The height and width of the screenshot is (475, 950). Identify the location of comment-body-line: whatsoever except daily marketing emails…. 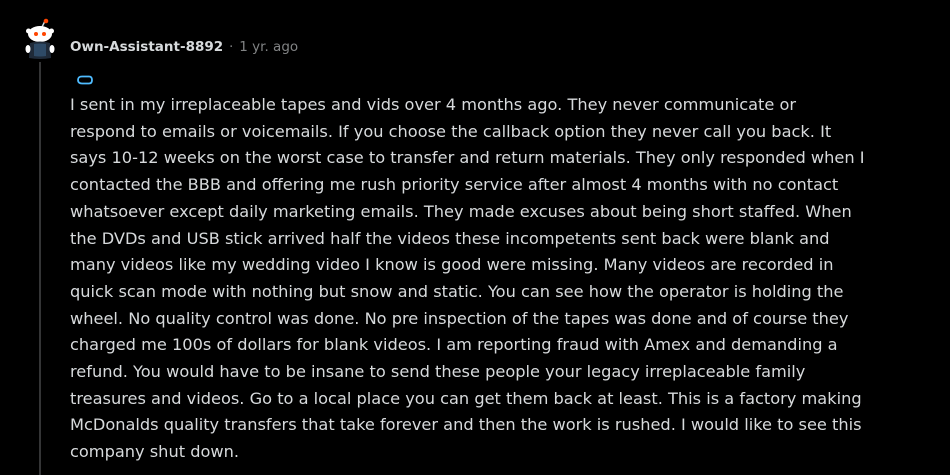
(461, 211).